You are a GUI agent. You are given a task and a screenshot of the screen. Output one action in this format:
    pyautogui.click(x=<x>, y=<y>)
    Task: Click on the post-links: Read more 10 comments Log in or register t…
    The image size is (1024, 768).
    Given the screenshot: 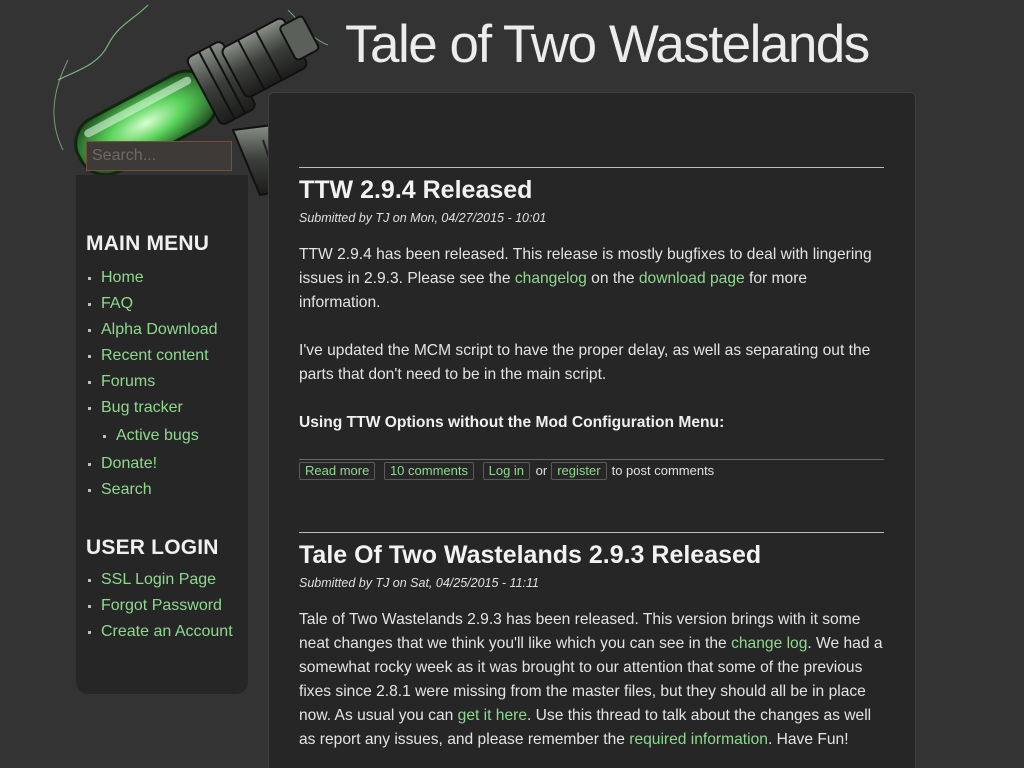 What is the action you would take?
    pyautogui.click(x=591, y=471)
    